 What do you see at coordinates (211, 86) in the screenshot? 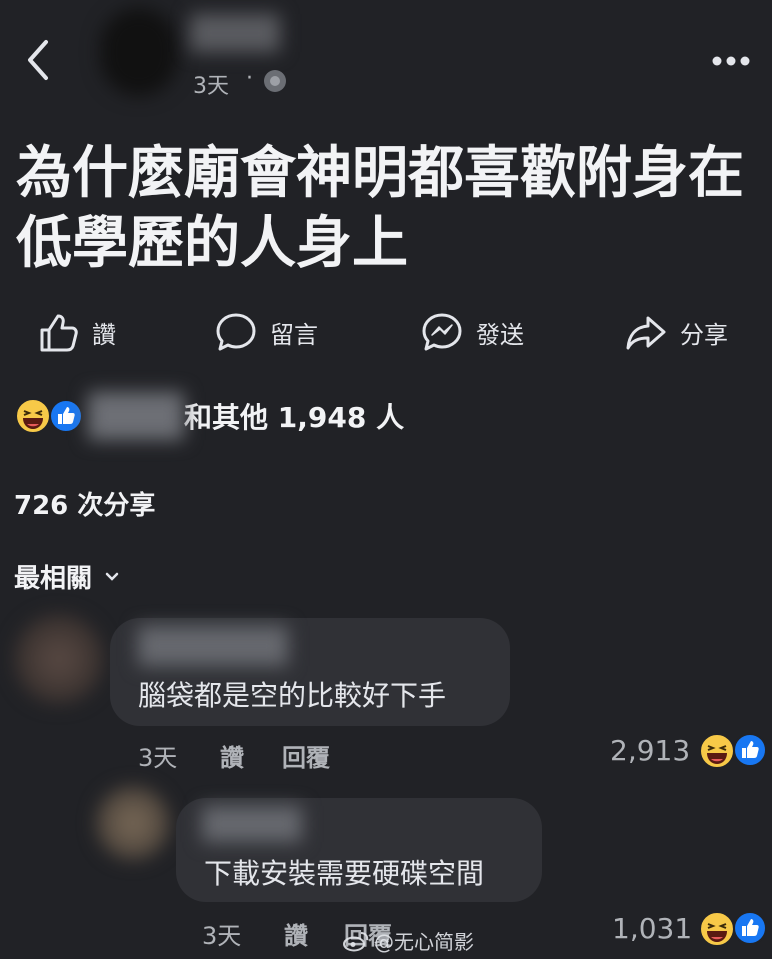
I see `post-time: 3天` at bounding box center [211, 86].